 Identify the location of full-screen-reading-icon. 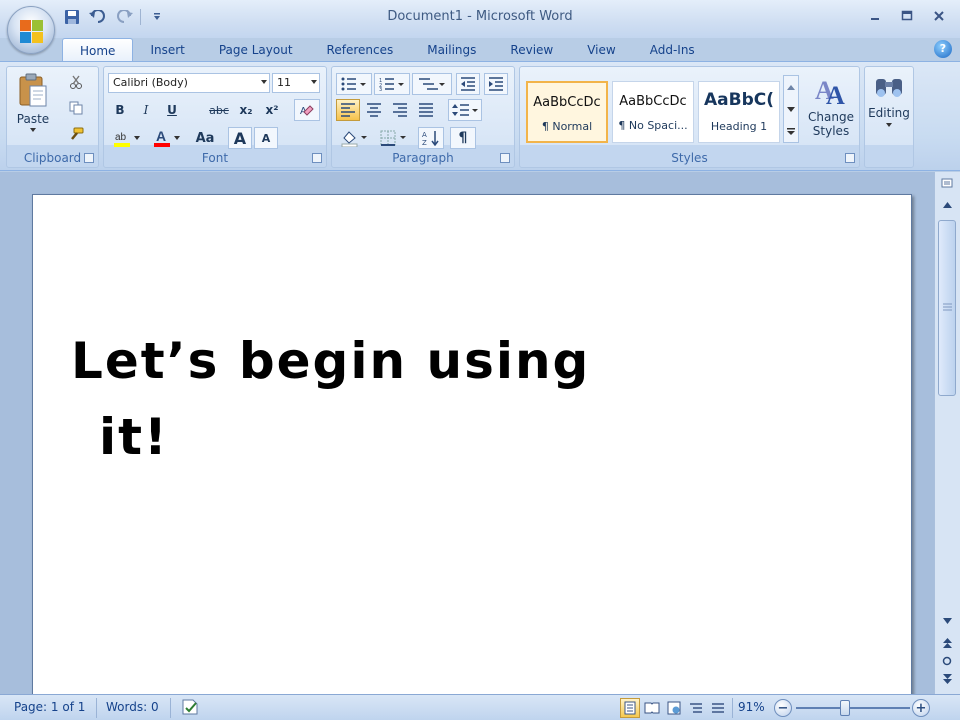
(652, 708).